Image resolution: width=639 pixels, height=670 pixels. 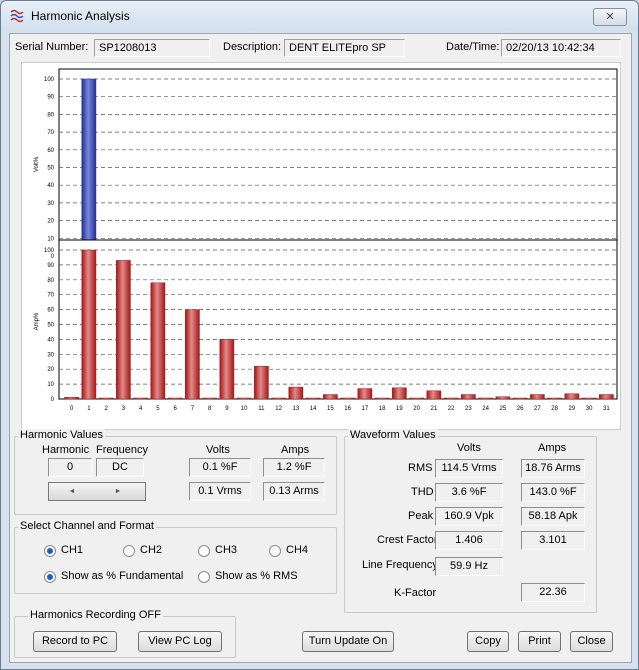 What do you see at coordinates (469, 566) in the screenshot?
I see `line-frequency-value: 59.9 Hz` at bounding box center [469, 566].